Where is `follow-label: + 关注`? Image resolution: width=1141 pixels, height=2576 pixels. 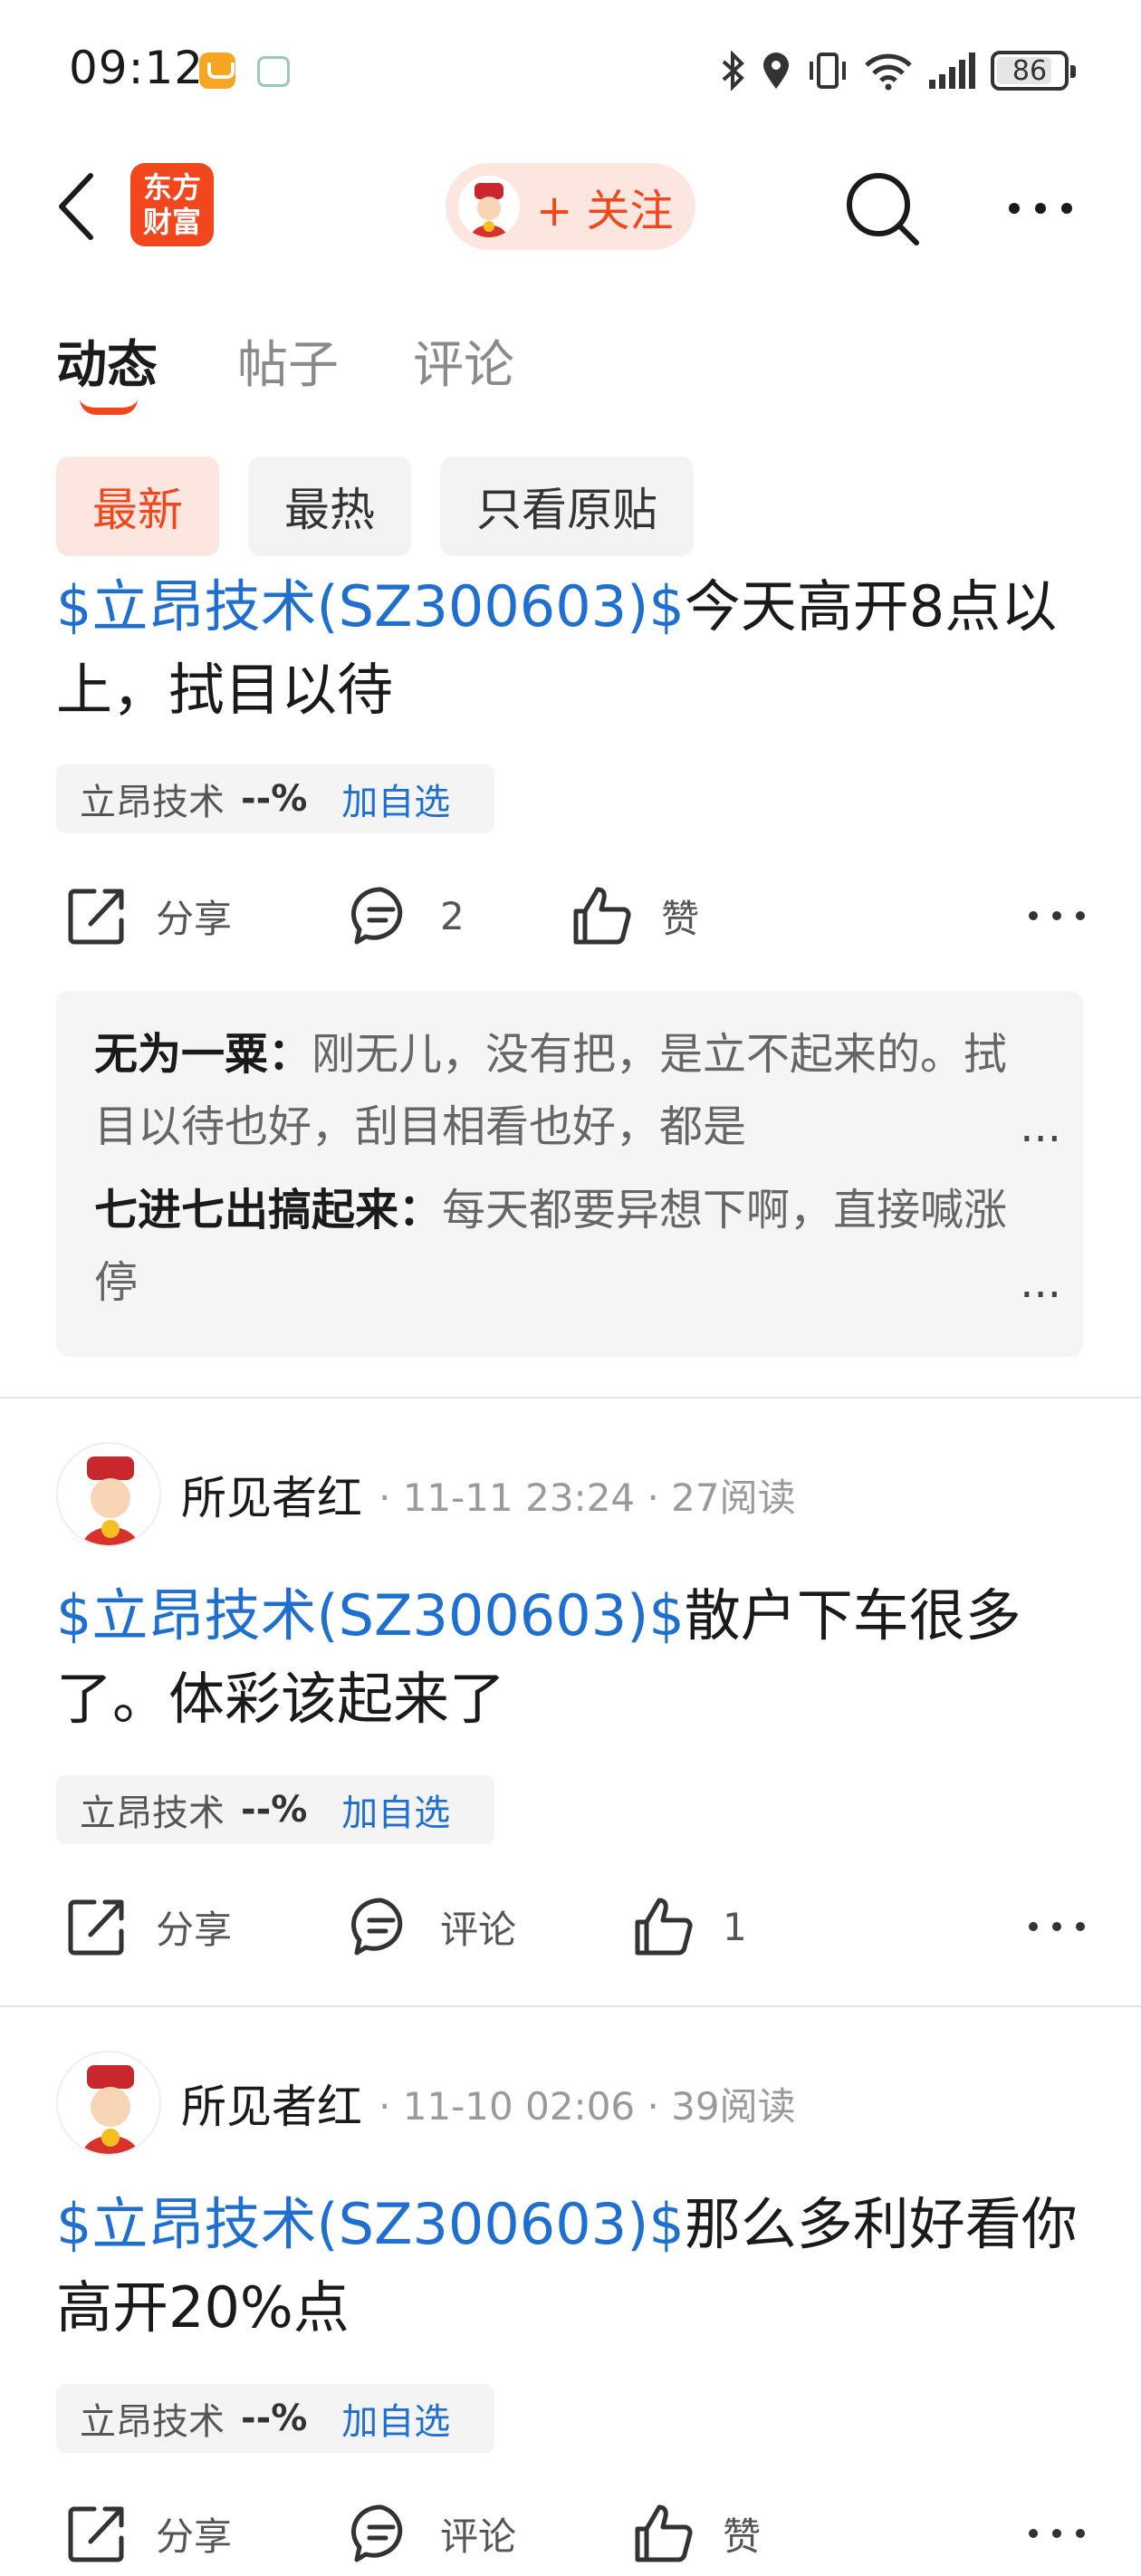 follow-label: + 关注 is located at coordinates (605, 211).